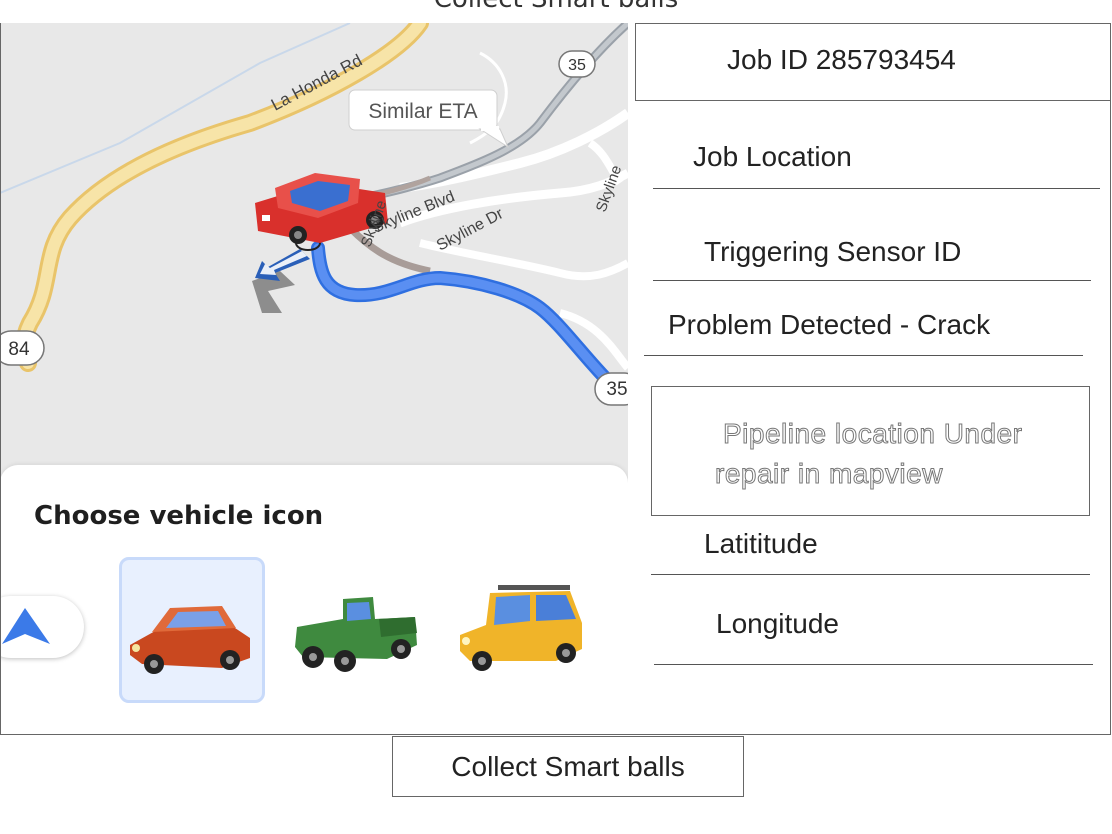 The height and width of the screenshot is (834, 1112). What do you see at coordinates (841, 59) in the screenshot?
I see `job-id-label: Job ID 285793454` at bounding box center [841, 59].